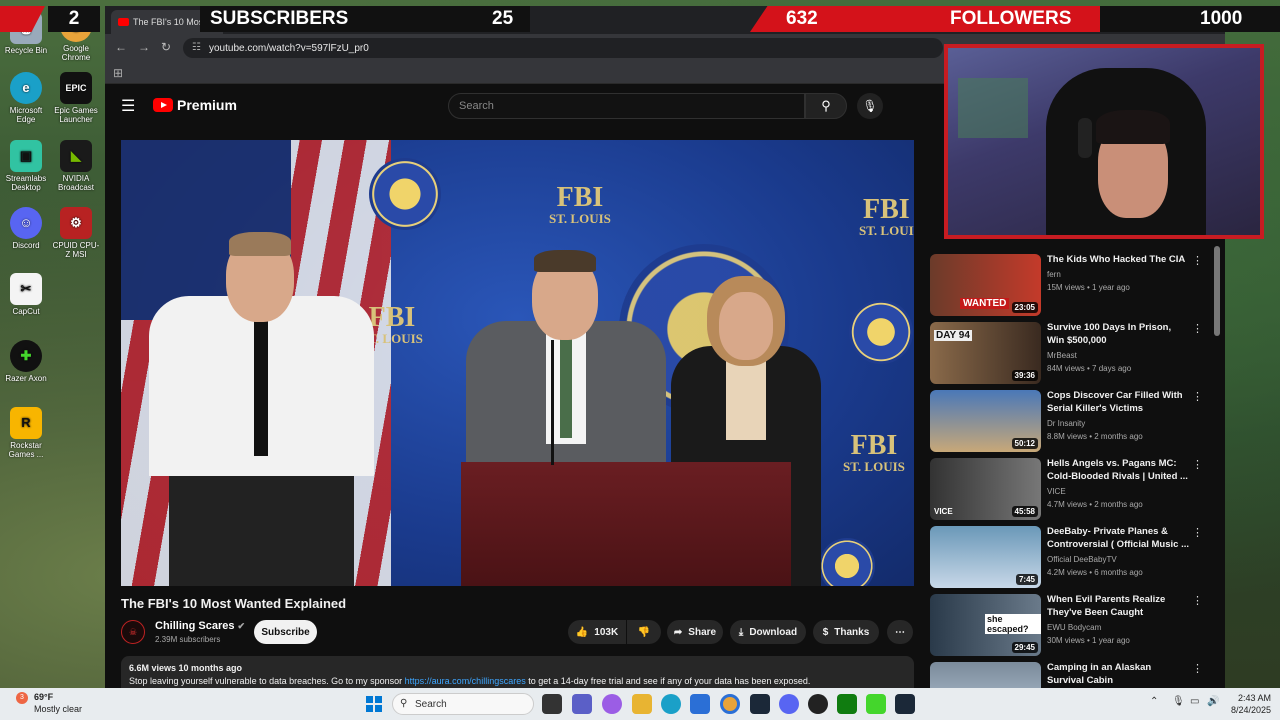 The image size is (1280, 720). What do you see at coordinates (76, 98) in the screenshot?
I see `desktop-icon-epic-games: EPIC Epic Games Launcher` at bounding box center [76, 98].